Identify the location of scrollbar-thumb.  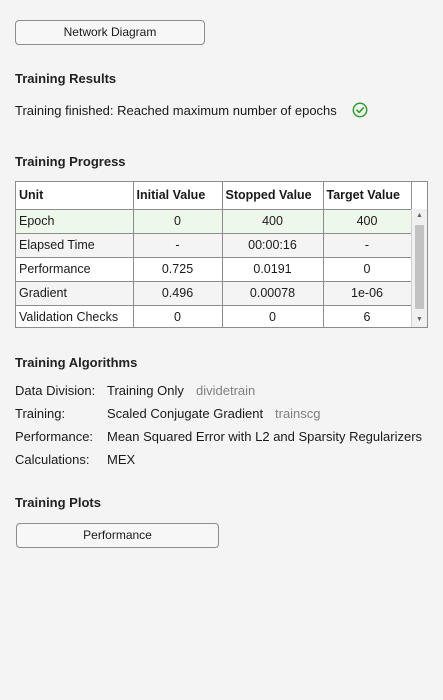
(419, 267).